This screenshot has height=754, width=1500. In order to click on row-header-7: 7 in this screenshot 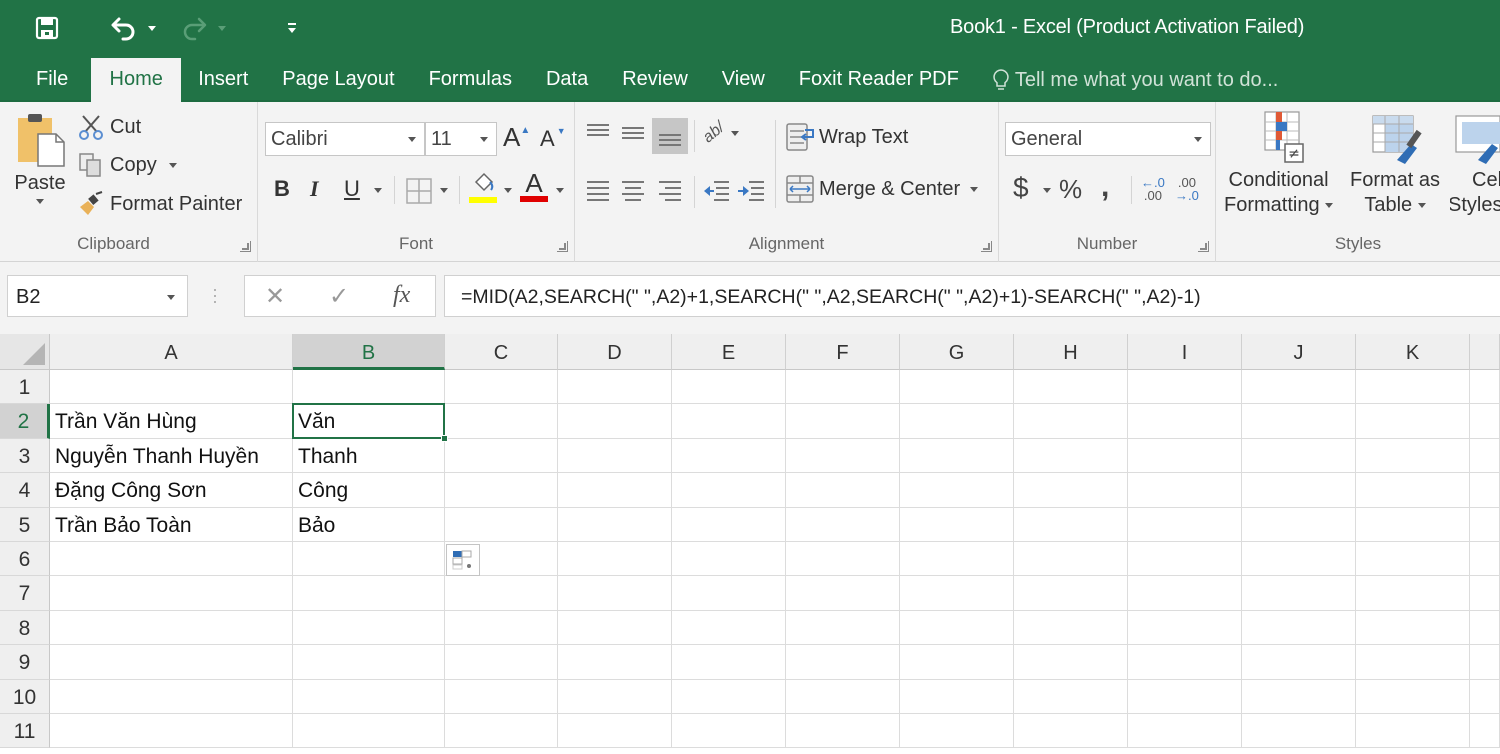, I will do `click(25, 593)`.